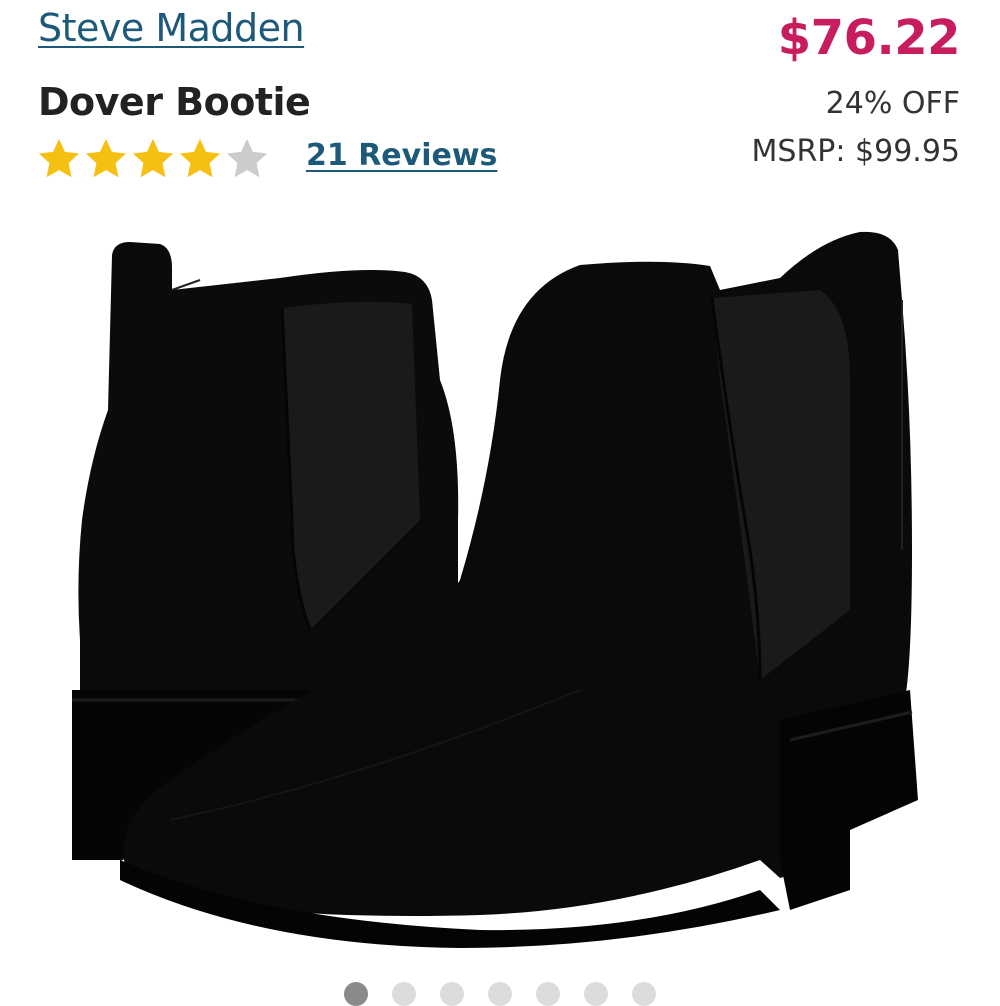  Describe the element at coordinates (174, 102) in the screenshot. I see `product-title: Dover Bootie` at that location.